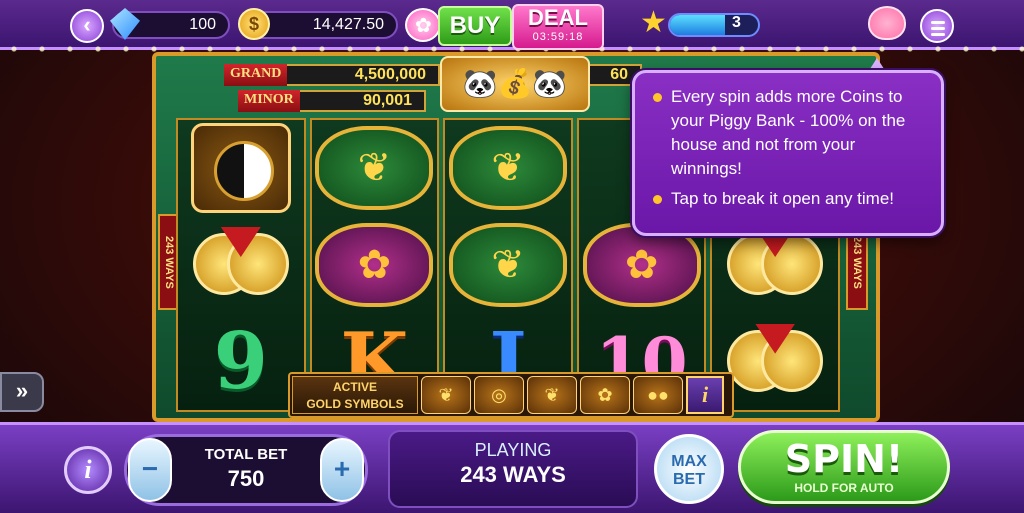 Image resolution: width=1024 pixels, height=513 pixels. I want to click on reel-1: 9, so click(241, 265).